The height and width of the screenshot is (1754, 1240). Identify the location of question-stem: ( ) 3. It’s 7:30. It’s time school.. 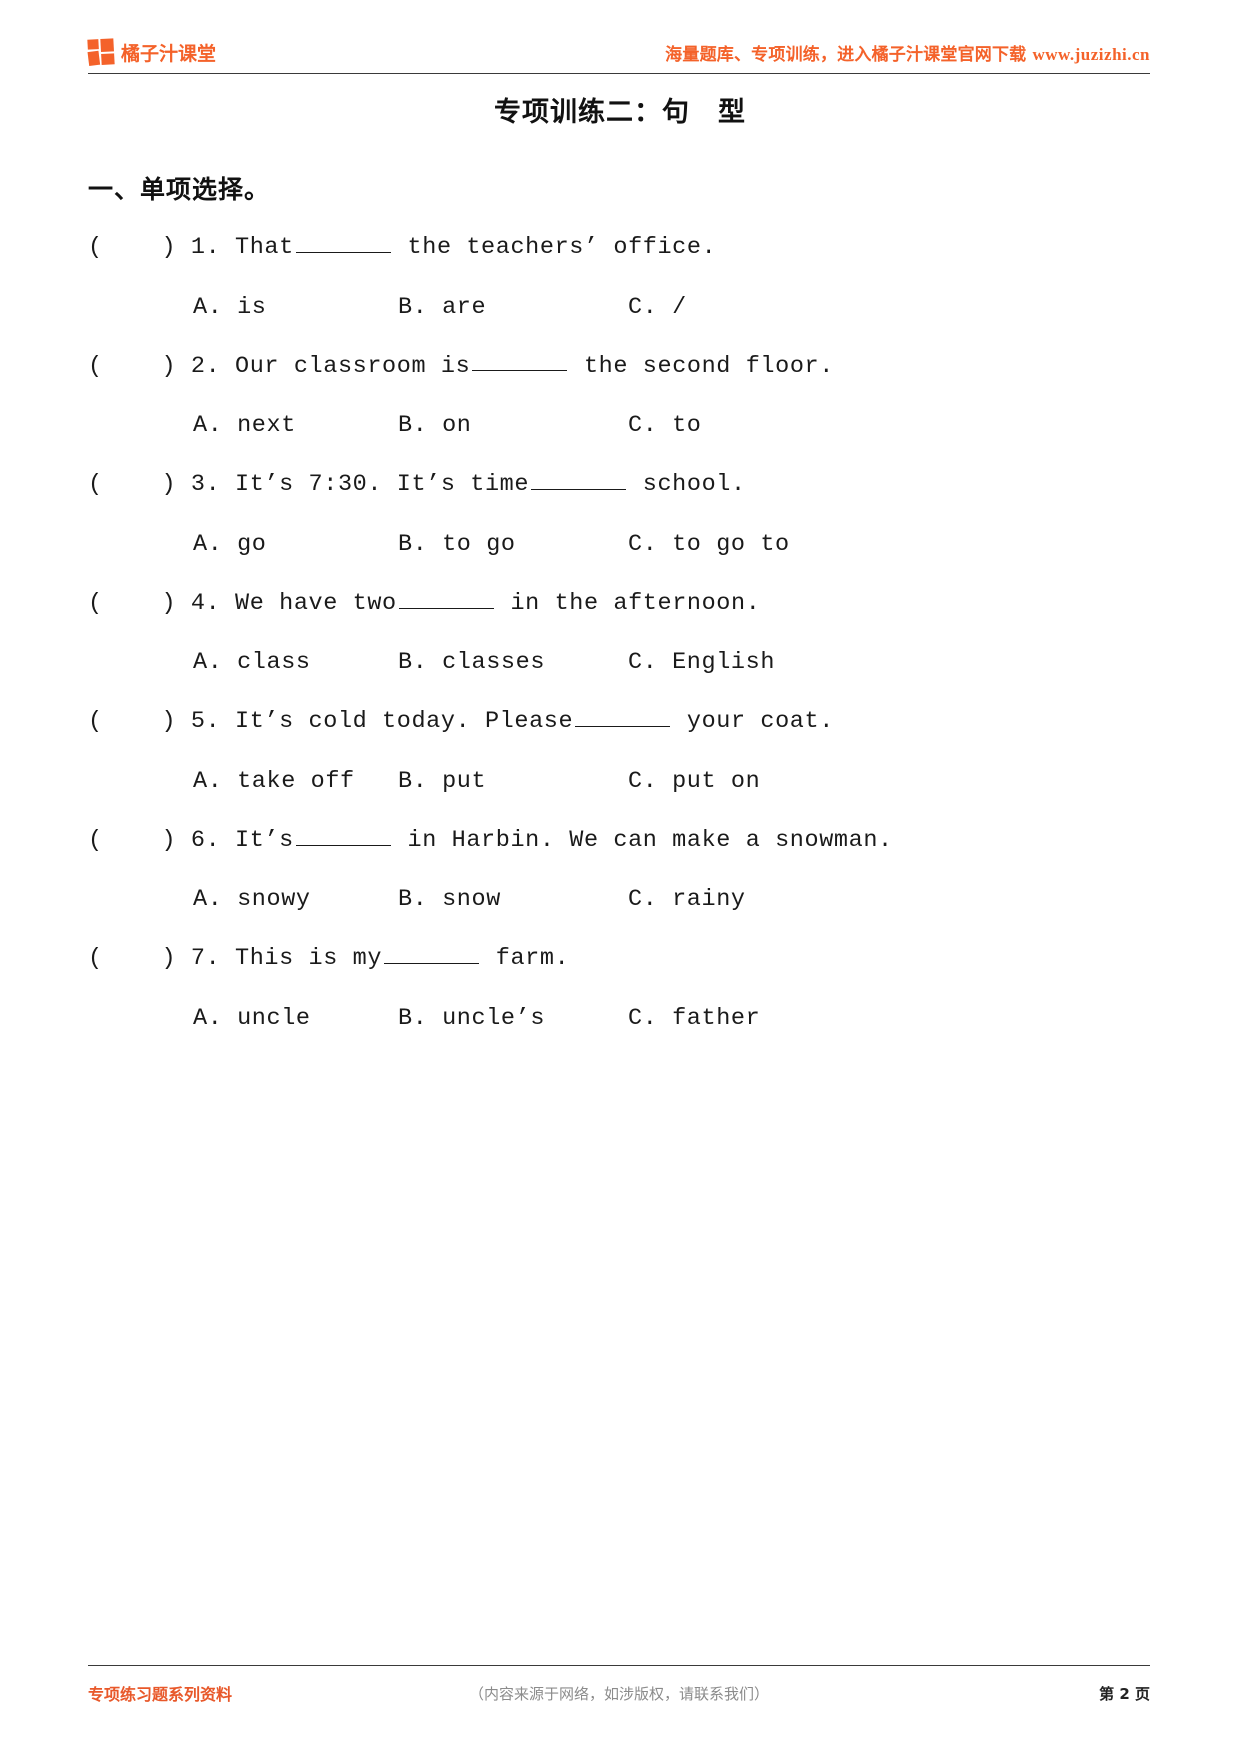
(620, 485).